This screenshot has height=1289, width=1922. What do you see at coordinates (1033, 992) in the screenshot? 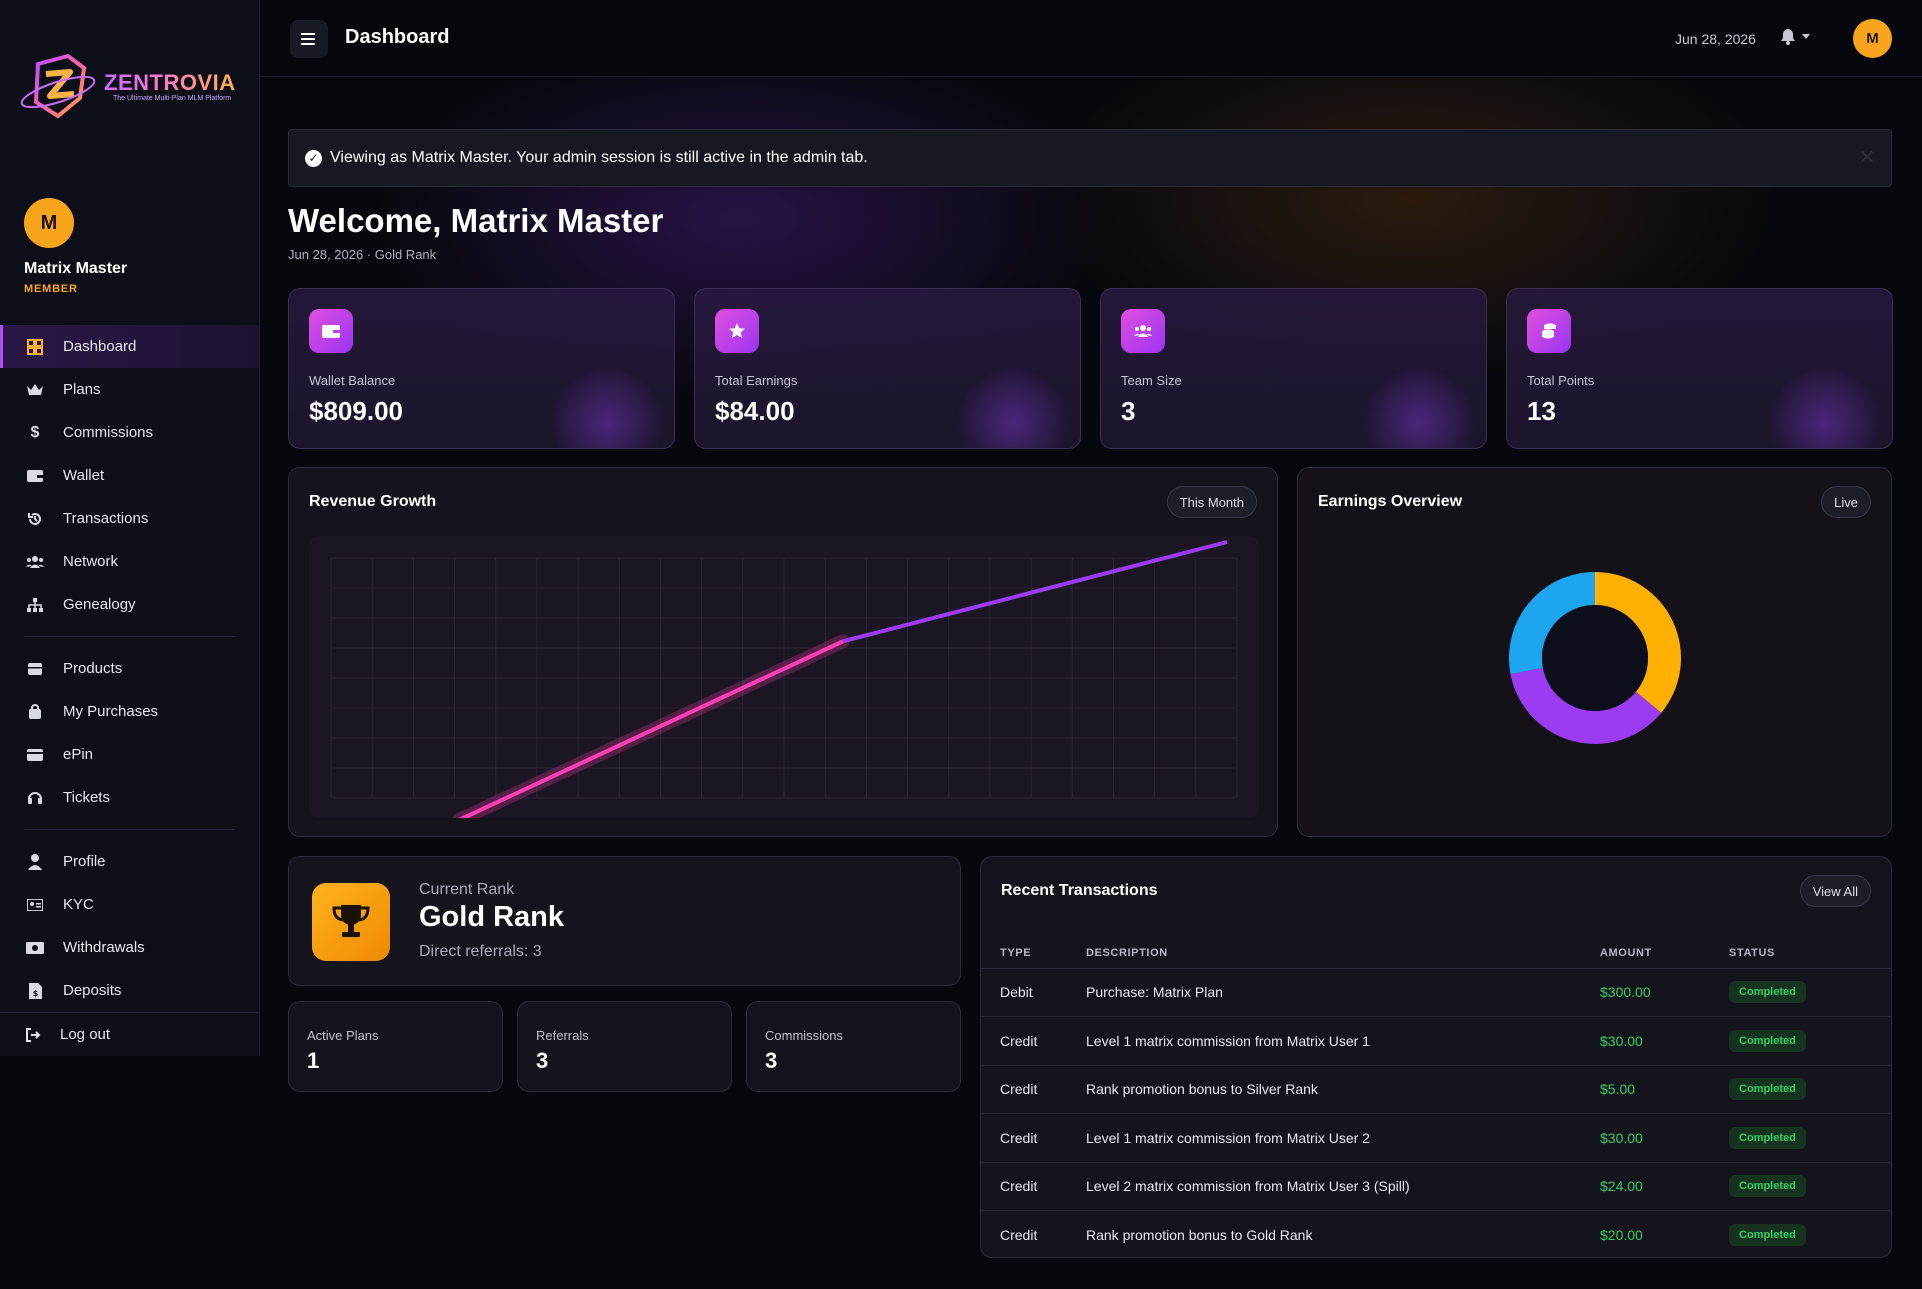
I see `tx-type: Debit` at bounding box center [1033, 992].